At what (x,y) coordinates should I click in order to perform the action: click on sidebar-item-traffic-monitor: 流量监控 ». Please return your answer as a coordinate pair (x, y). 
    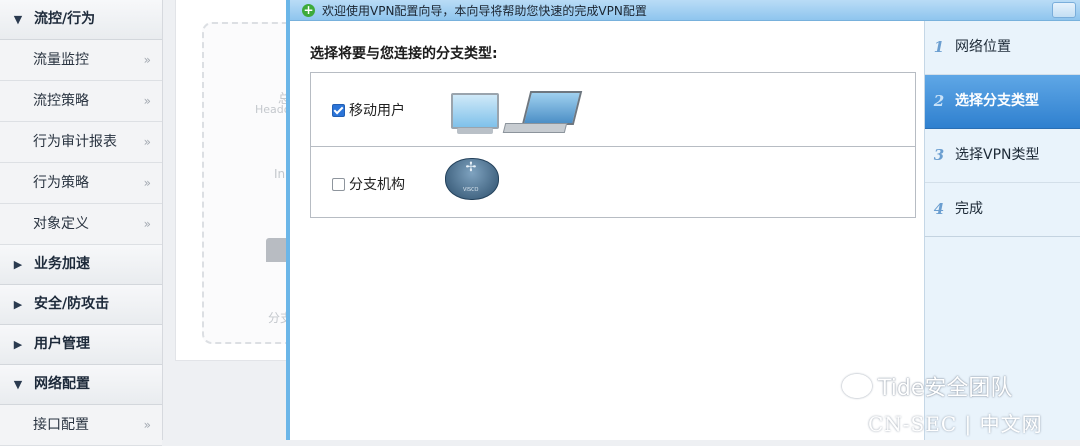
    Looking at the image, I should click on (81, 60).